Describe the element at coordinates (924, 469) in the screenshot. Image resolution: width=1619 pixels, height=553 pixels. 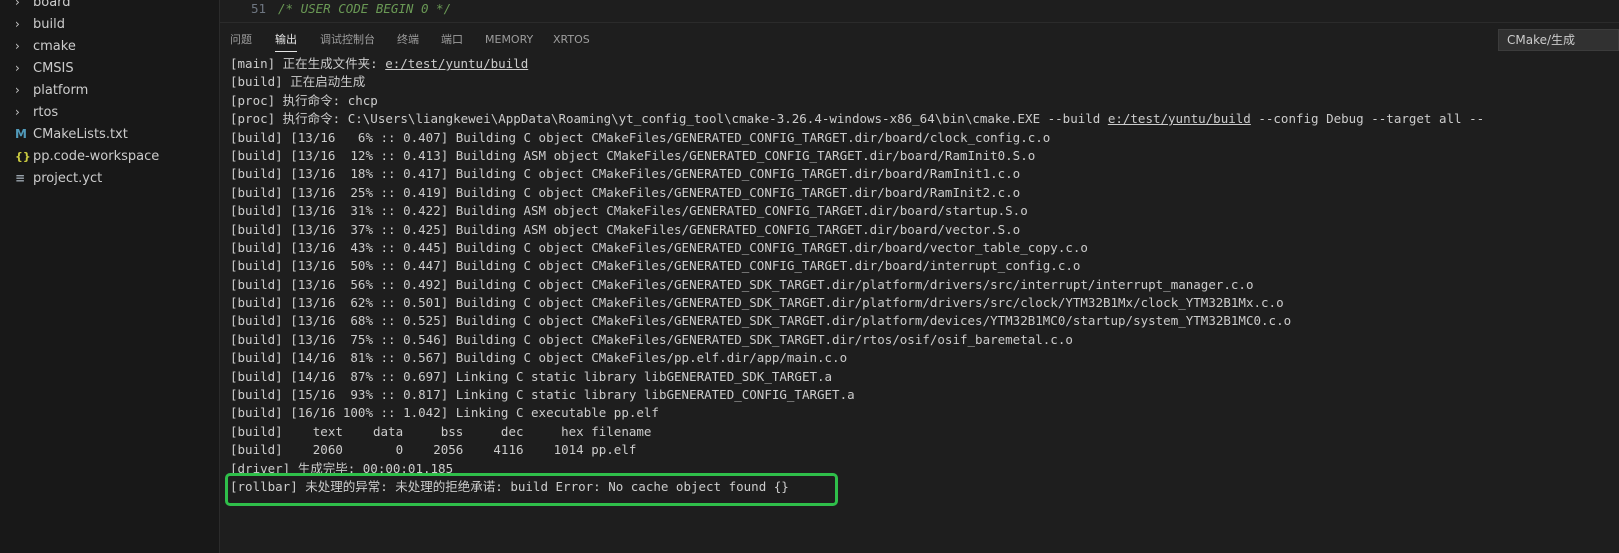
I see `output-line: [driver] 生成完毕: 00:00:01.185` at that location.